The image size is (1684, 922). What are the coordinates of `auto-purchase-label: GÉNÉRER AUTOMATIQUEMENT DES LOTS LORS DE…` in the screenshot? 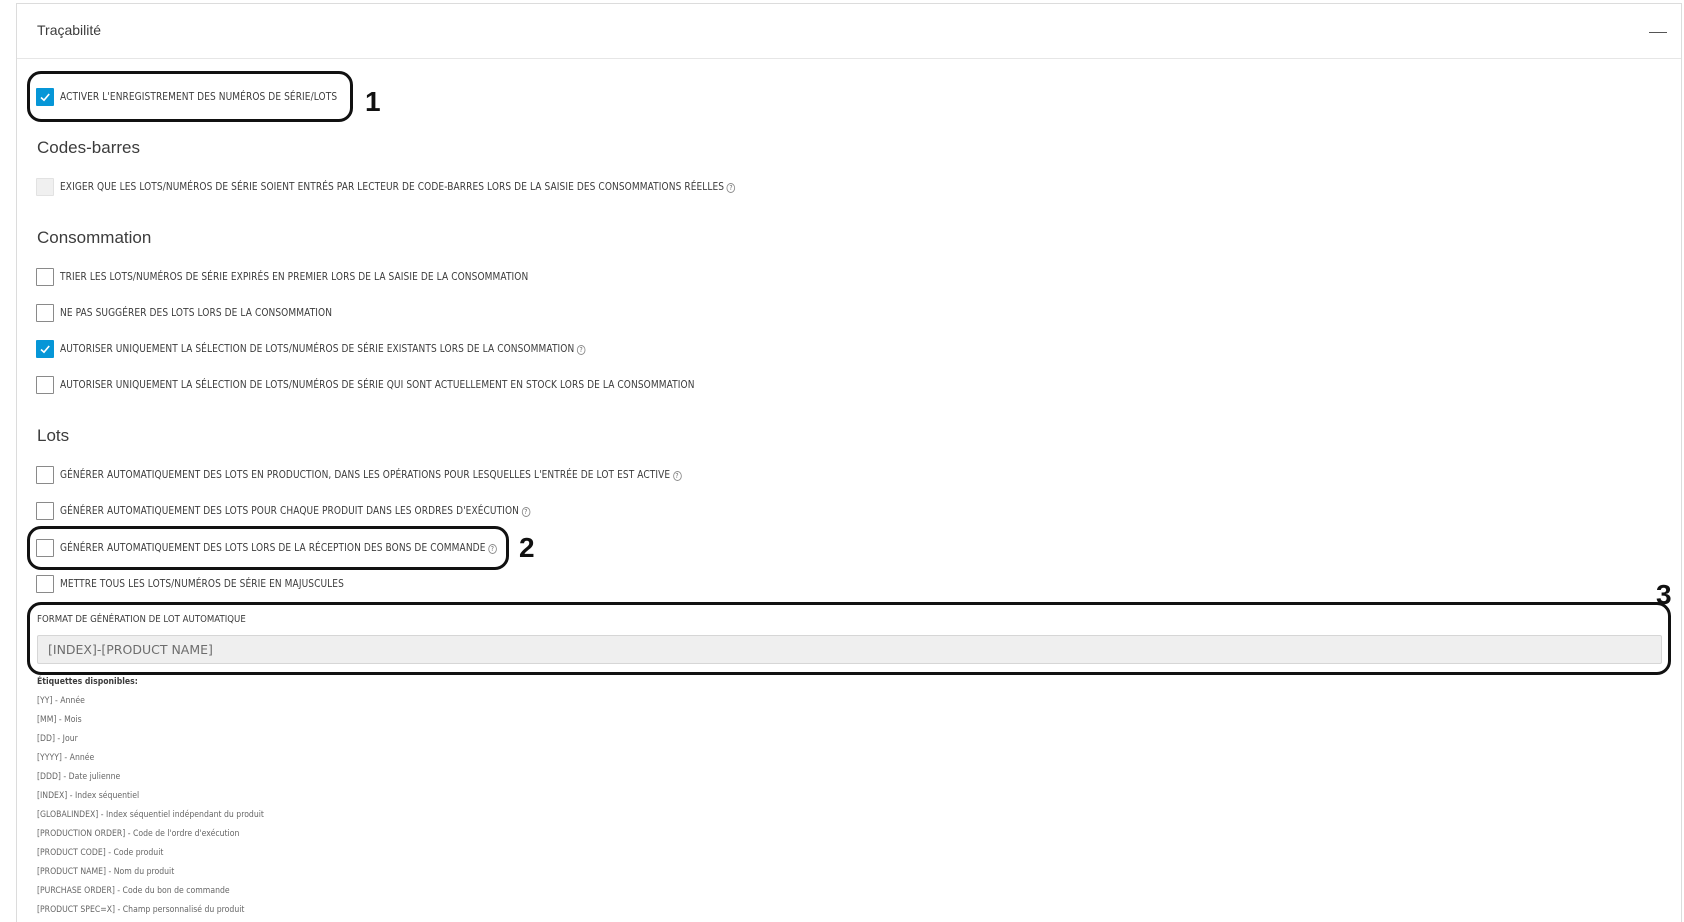 It's located at (278, 548).